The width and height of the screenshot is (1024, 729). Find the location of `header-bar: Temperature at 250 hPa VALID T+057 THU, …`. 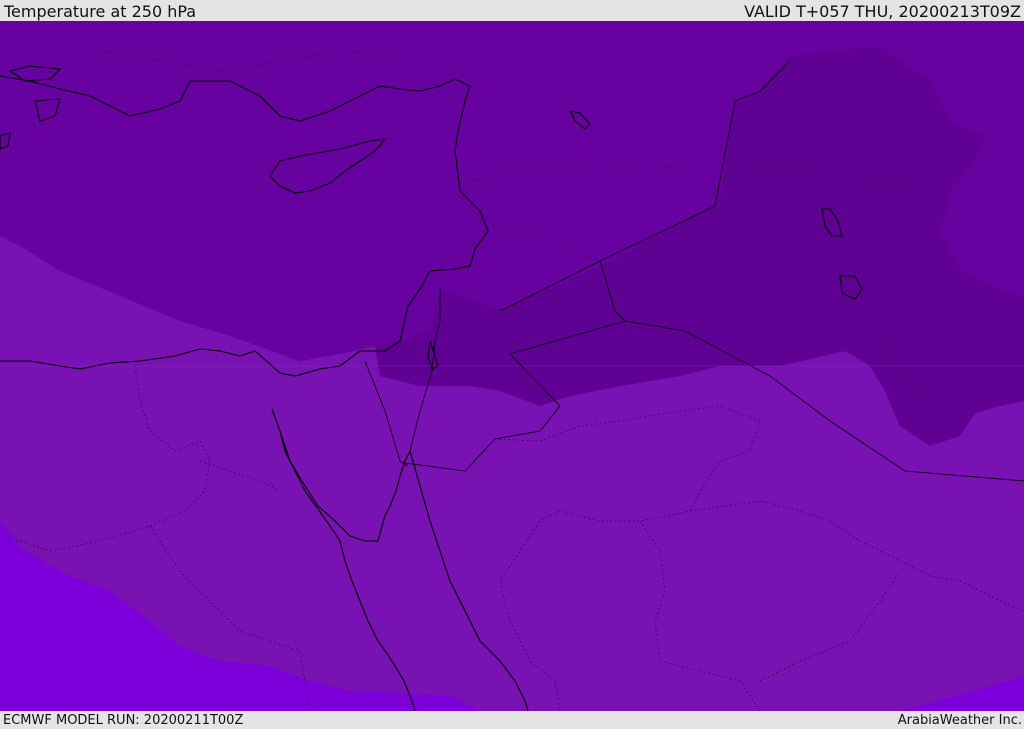

header-bar: Temperature at 250 hPa VALID T+057 THU, … is located at coordinates (512, 11).